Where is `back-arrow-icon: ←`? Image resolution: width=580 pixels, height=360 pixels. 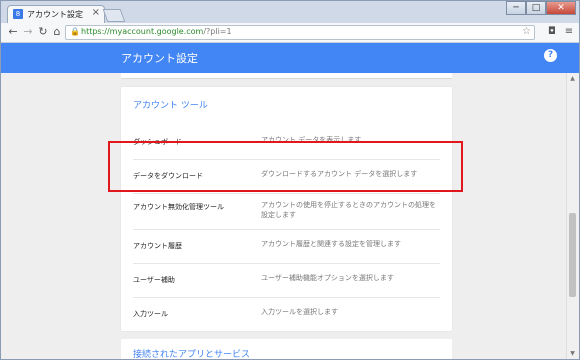 back-arrow-icon: ← is located at coordinates (13, 32).